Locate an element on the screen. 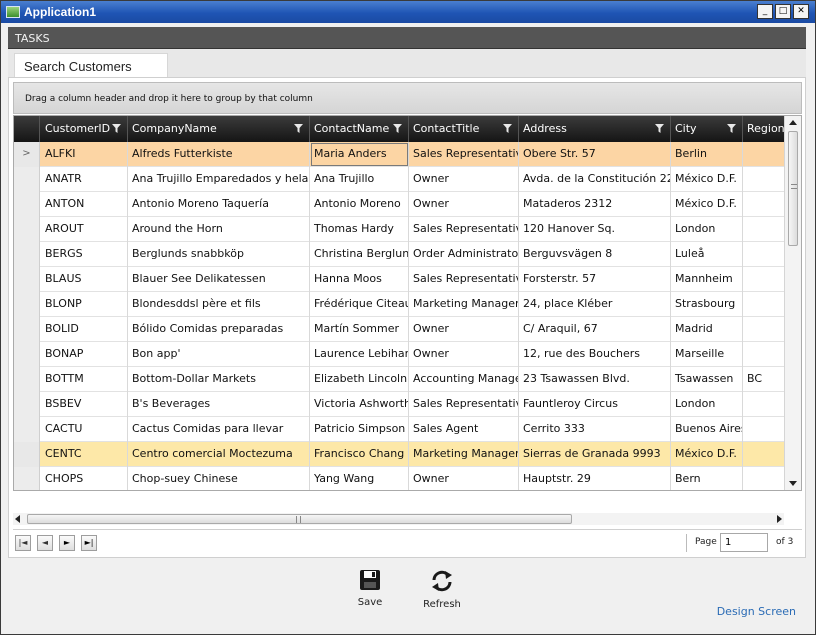 The height and width of the screenshot is (635, 816). table-cell: Ana Trujillo Emparedados y helados is located at coordinates (219, 179).